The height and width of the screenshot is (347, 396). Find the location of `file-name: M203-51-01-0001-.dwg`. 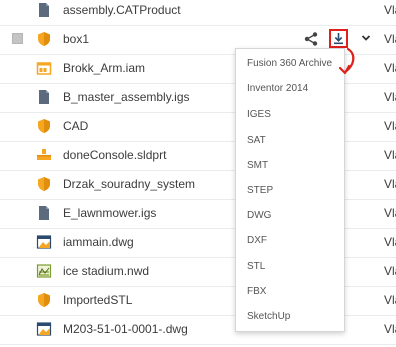

file-name: M203-51-01-0001-.dwg is located at coordinates (125, 329).